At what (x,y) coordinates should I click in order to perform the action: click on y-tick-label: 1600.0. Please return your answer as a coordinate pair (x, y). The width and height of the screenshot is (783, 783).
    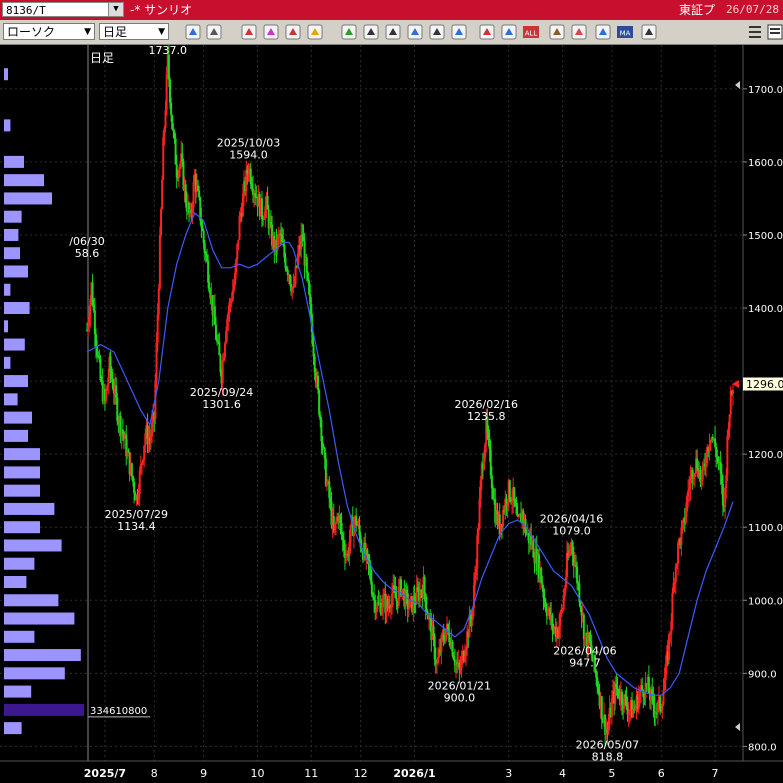
    Looking at the image, I should click on (765, 163).